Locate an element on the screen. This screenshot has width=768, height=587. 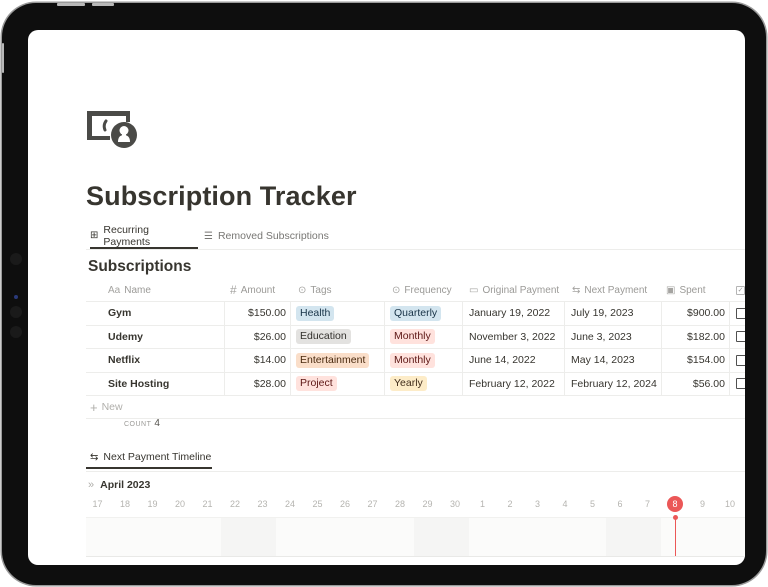
timeline-day: 1 is located at coordinates (482, 504).